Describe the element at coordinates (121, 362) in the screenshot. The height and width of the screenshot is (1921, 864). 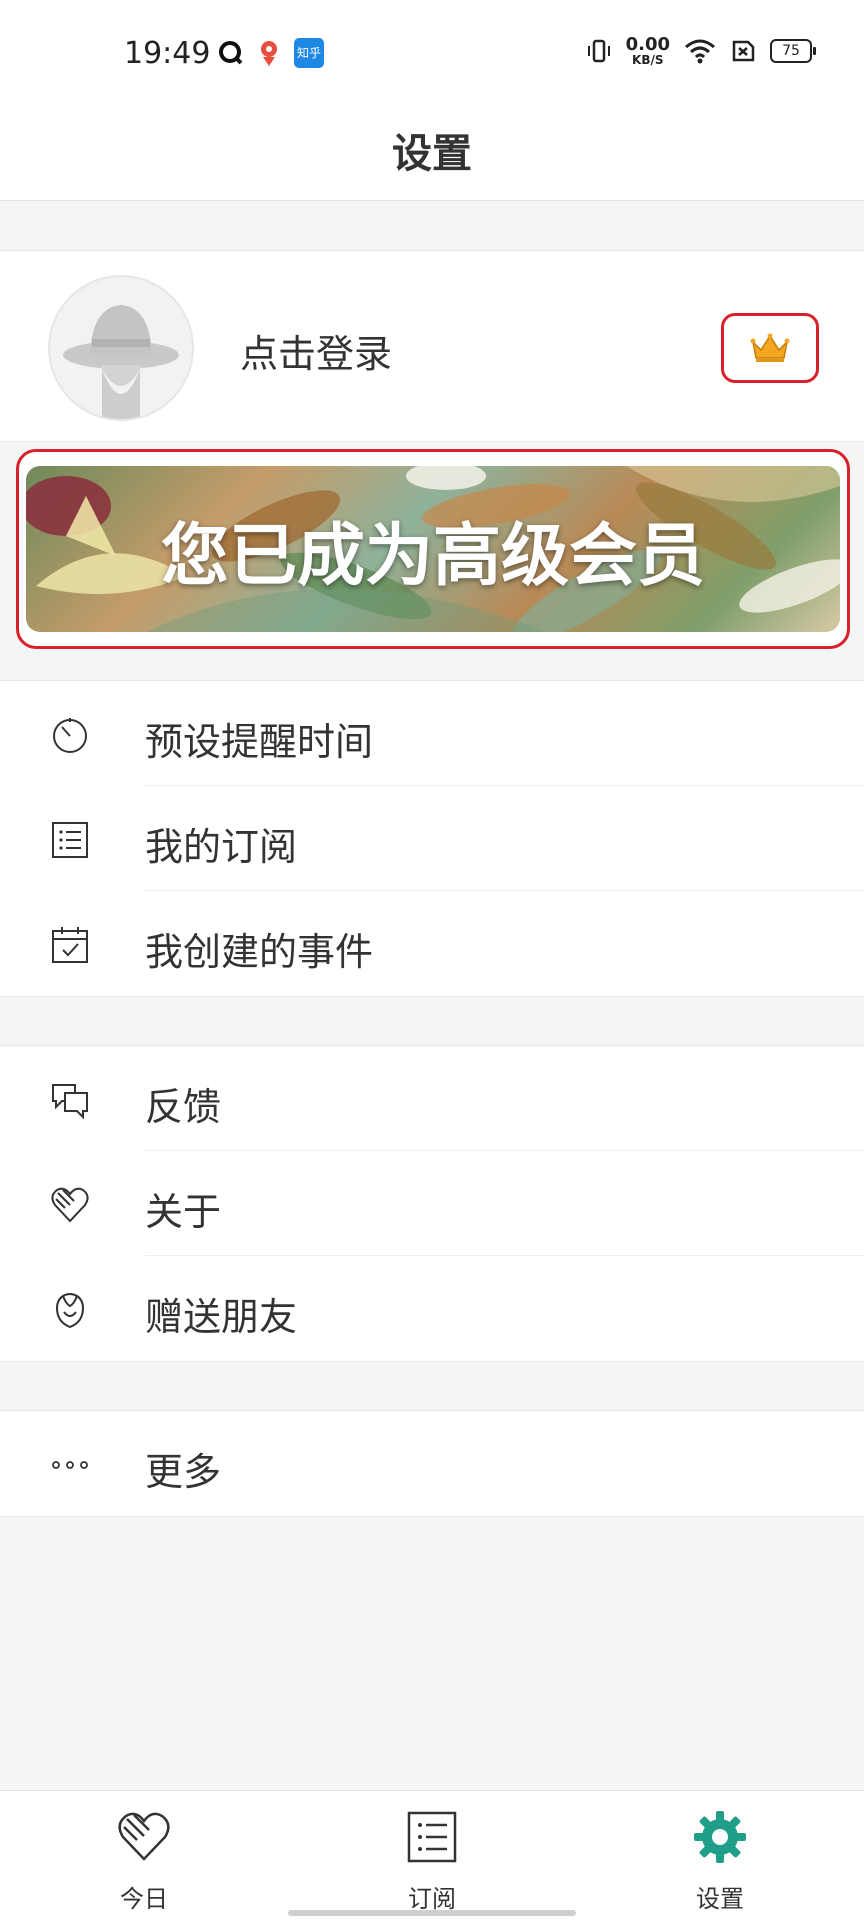
I see `hat-person-avatar-icon` at that location.